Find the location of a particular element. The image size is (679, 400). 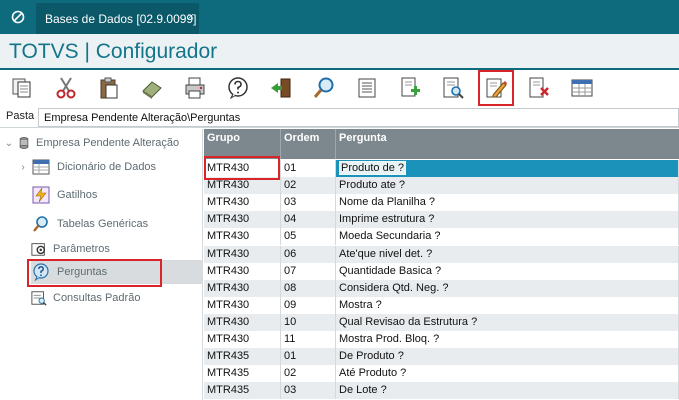

table-row: MTR430 07 Quantidade Basica ? is located at coordinates (441, 271).